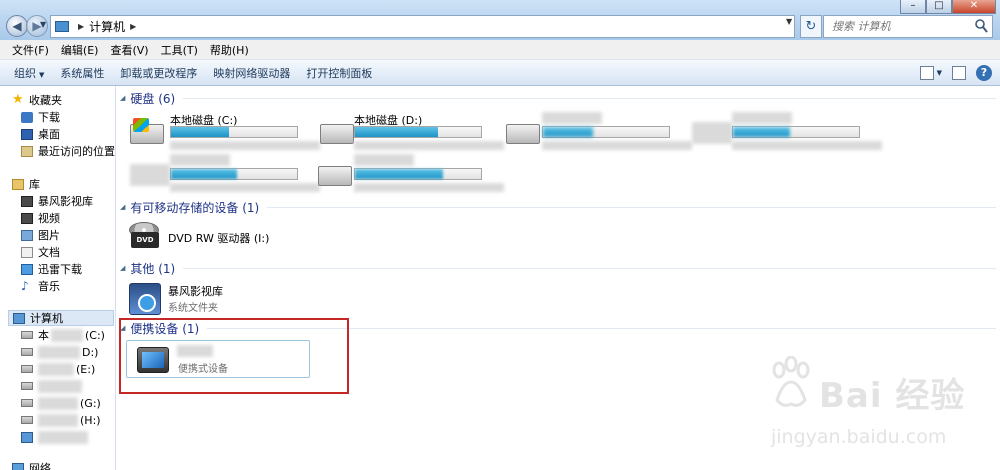 The width and height of the screenshot is (1000, 470). I want to click on close-button: ✕, so click(974, 7).